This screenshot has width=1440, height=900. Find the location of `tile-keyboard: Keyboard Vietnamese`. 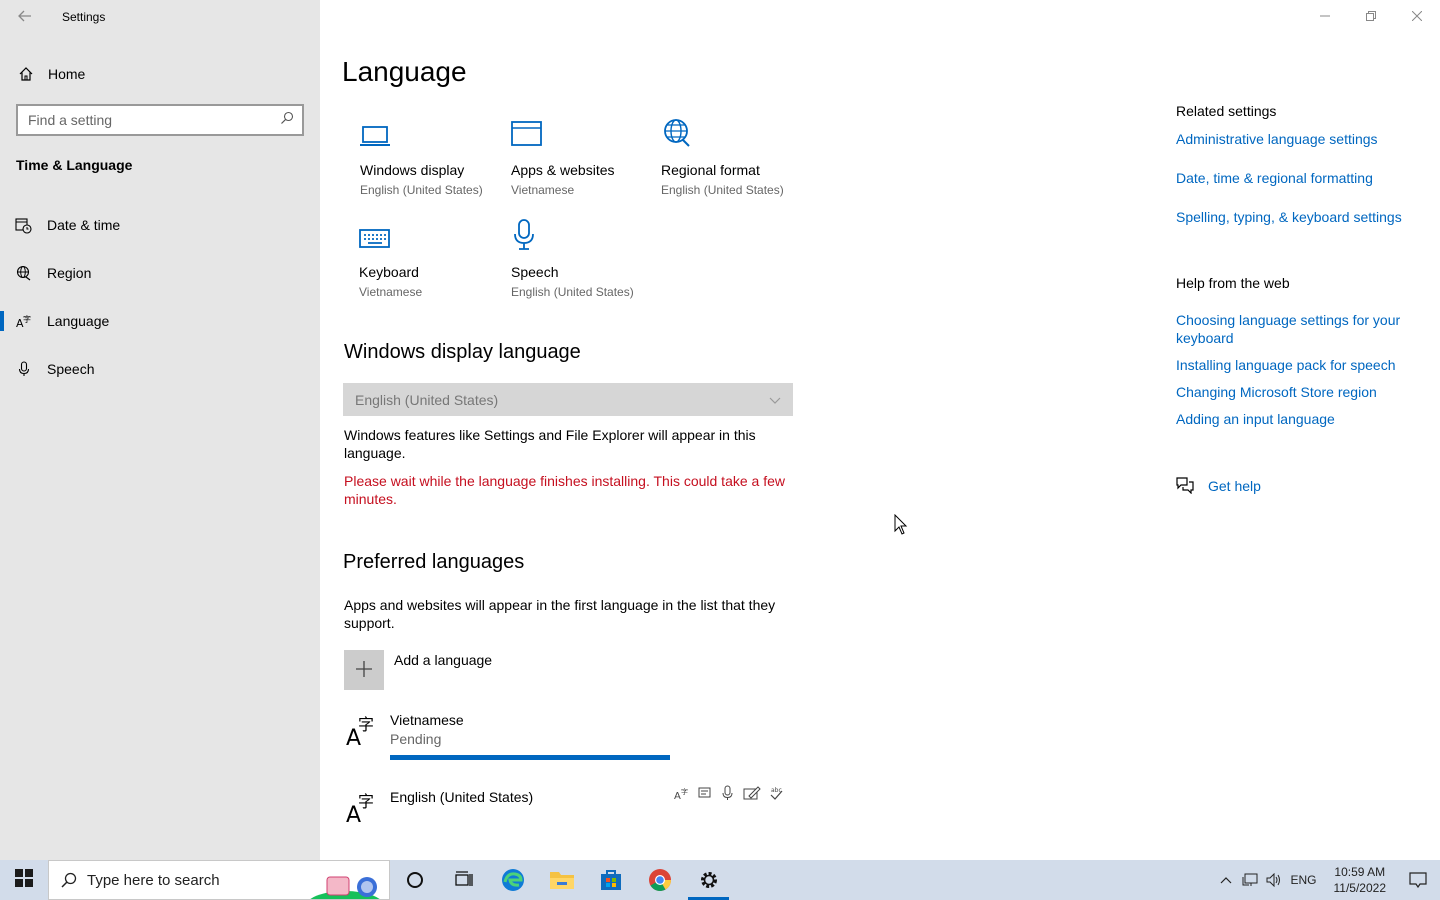

tile-keyboard: Keyboard Vietnamese is located at coordinates (429, 257).